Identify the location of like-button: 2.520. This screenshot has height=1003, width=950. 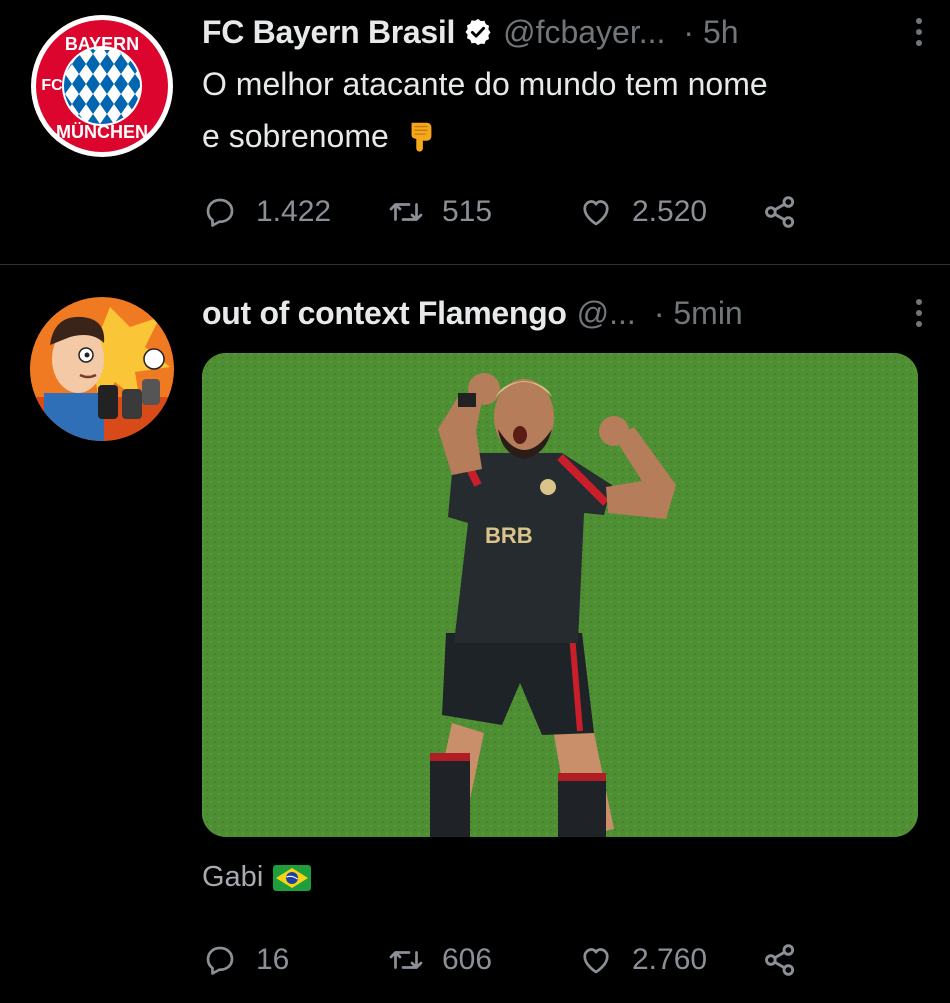
(642, 212).